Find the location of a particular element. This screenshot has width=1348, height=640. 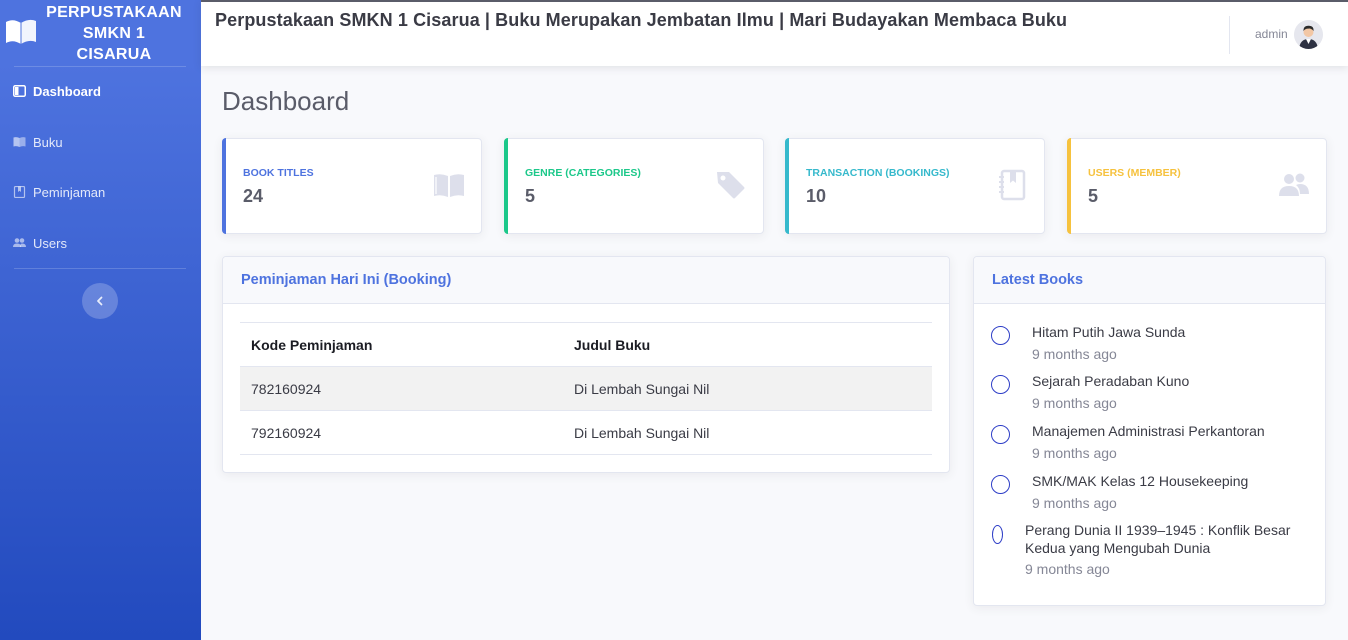

sidebar-item-label: Dashboard is located at coordinates (67, 91).